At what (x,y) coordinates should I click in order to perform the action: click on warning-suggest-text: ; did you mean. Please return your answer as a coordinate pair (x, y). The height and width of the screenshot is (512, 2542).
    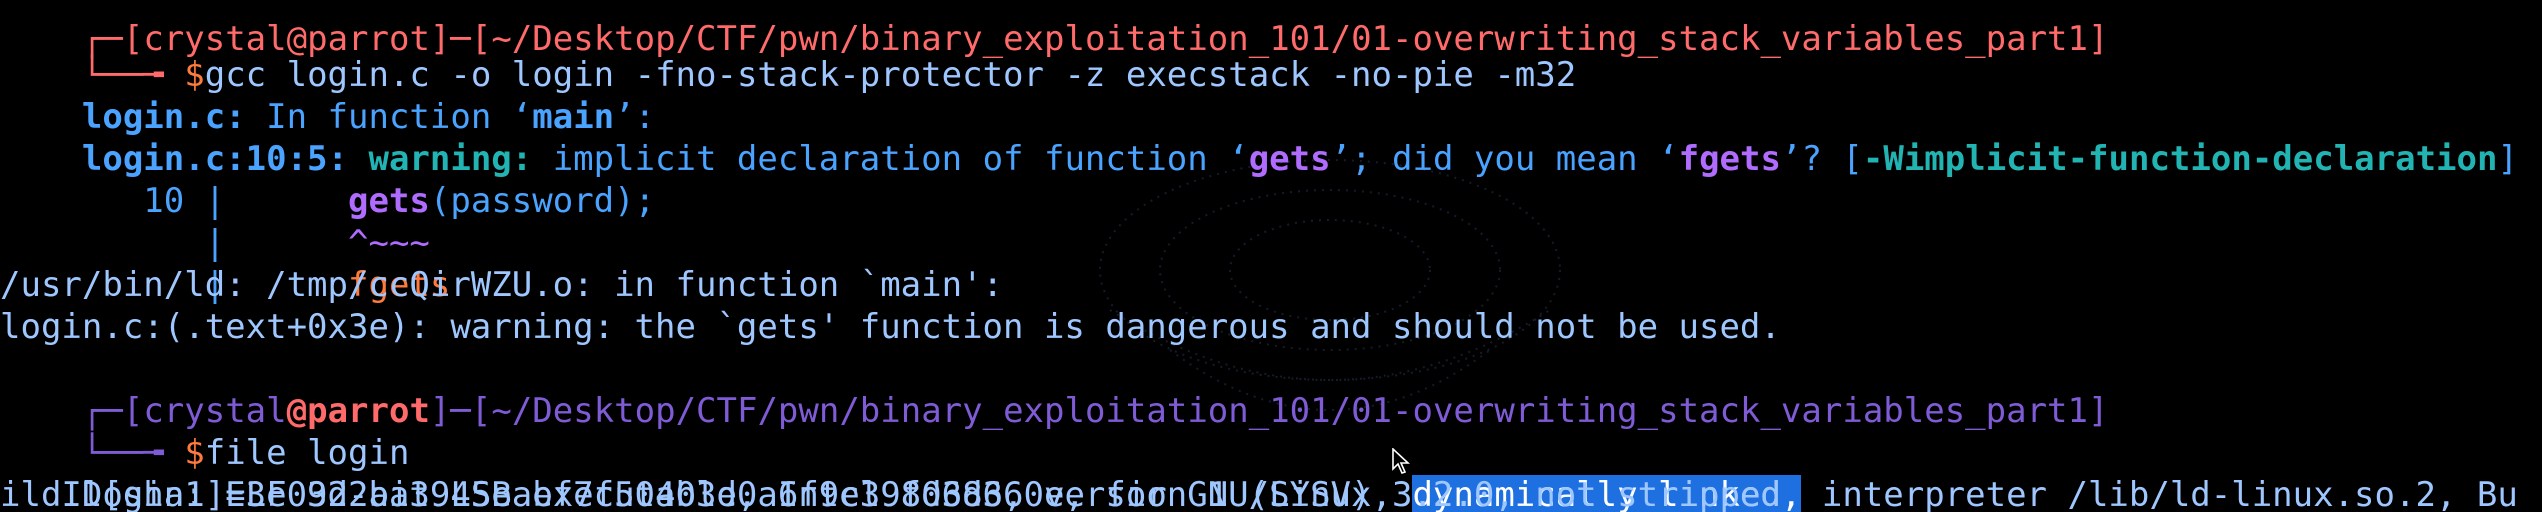
    Looking at the image, I should click on (1505, 159).